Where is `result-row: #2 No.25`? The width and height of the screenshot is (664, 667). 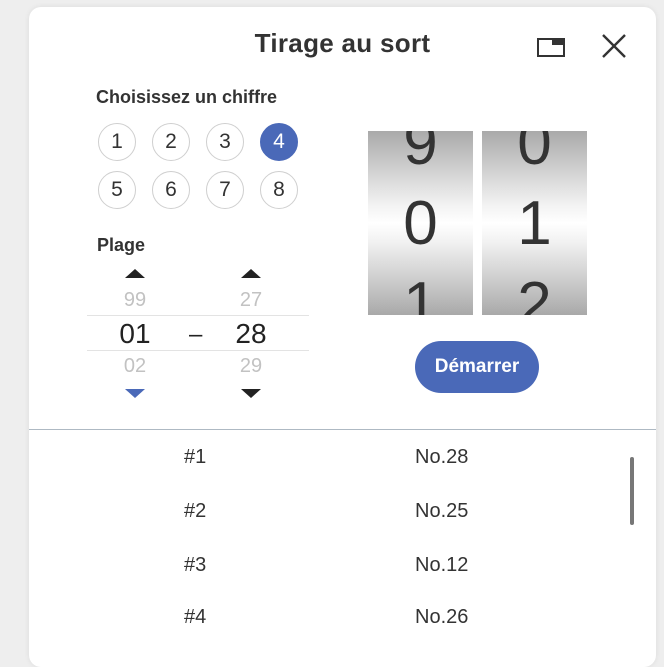
result-row: #2 No.25 is located at coordinates (309, 515).